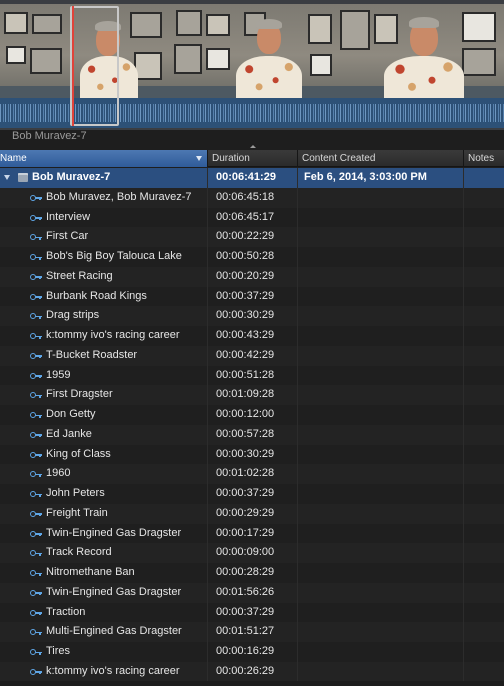  I want to click on keyword-name: k:tommy ivo's racing career, so click(113, 335).